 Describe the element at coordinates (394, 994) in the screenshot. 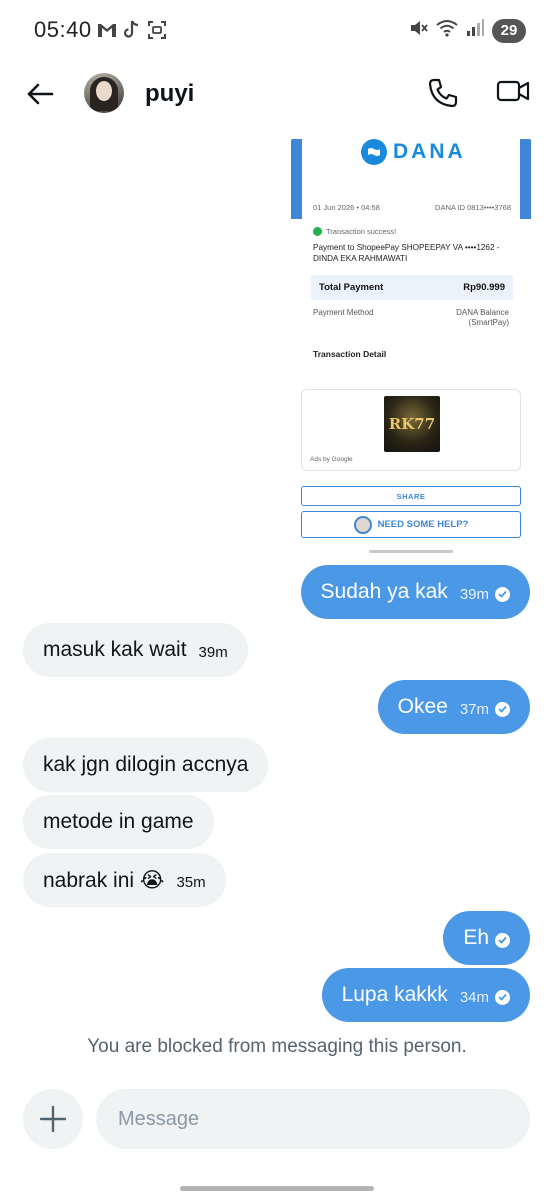

I see `message-text: Lupa kakkk` at that location.